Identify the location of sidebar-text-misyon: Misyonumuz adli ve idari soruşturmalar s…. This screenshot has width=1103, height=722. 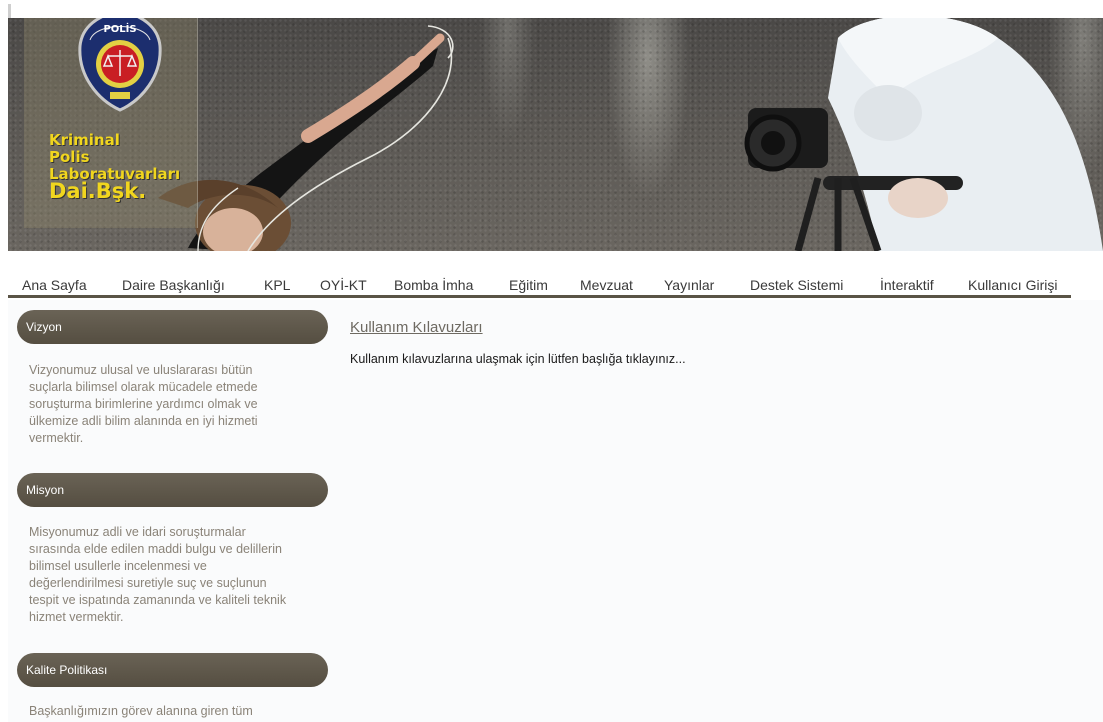
(175, 575).